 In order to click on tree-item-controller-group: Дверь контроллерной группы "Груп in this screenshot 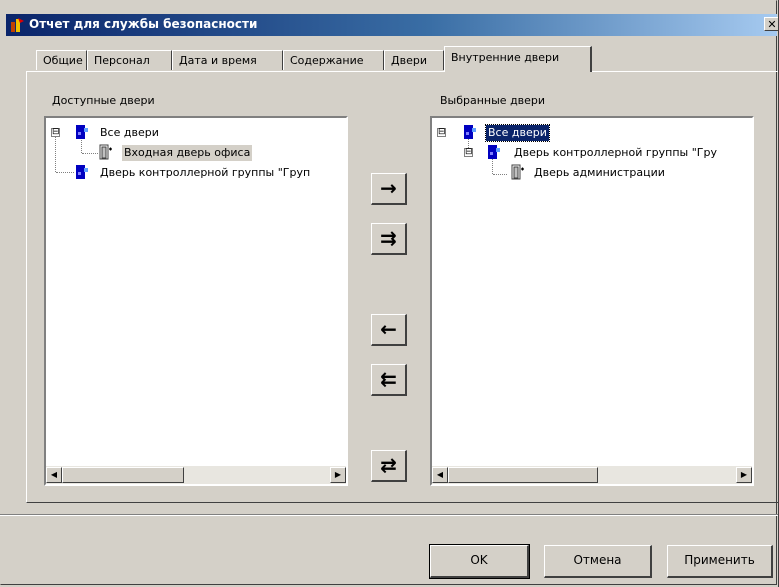, I will do `click(198, 173)`.